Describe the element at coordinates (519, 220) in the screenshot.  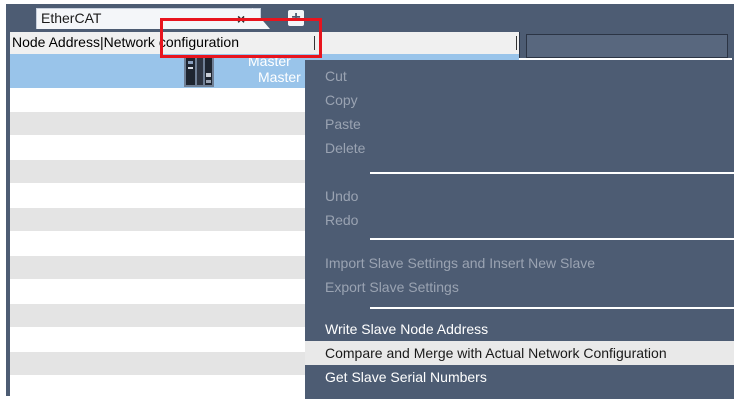
I see `menu-item-redo: Redo` at that location.